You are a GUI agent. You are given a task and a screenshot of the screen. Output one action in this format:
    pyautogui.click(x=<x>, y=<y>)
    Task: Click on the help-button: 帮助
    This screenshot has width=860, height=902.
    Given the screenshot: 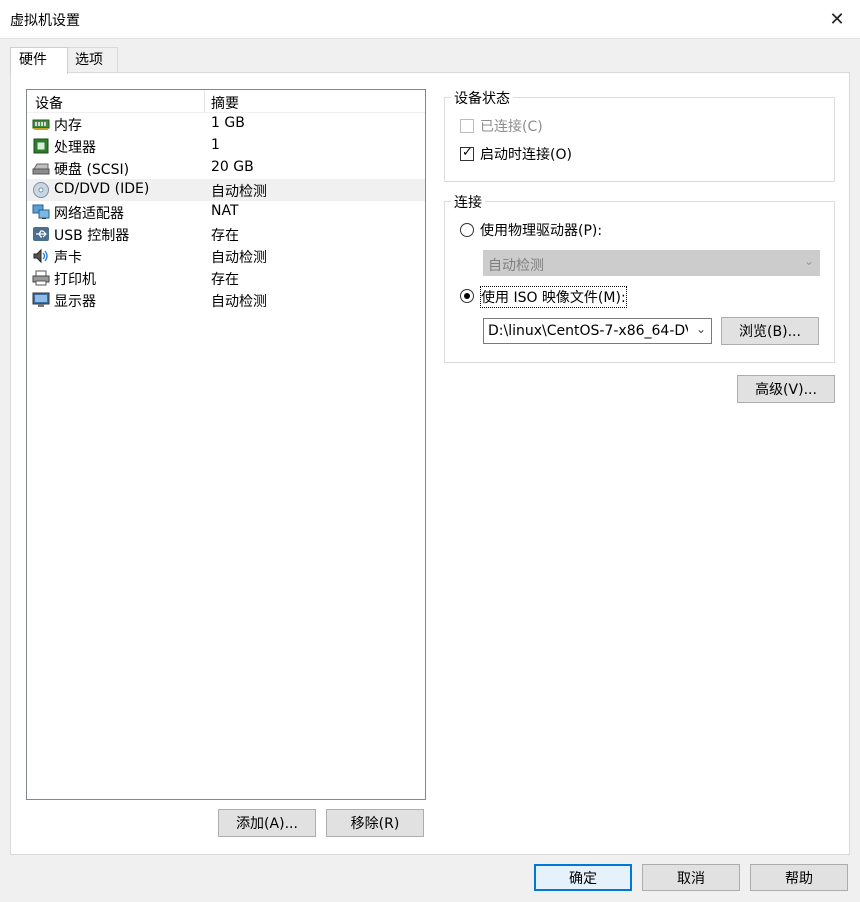 What is the action you would take?
    pyautogui.click(x=799, y=877)
    